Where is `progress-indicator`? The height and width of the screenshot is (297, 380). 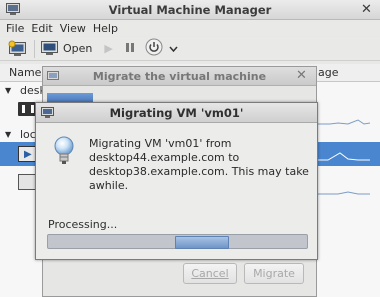
progress-indicator is located at coordinates (202, 242).